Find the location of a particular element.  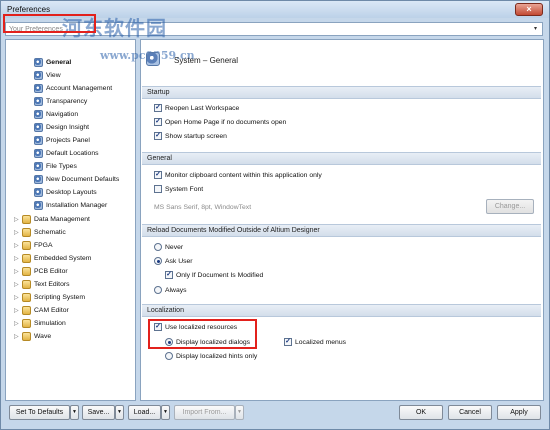

system-font-checkbox: System Font is located at coordinates (178, 190).